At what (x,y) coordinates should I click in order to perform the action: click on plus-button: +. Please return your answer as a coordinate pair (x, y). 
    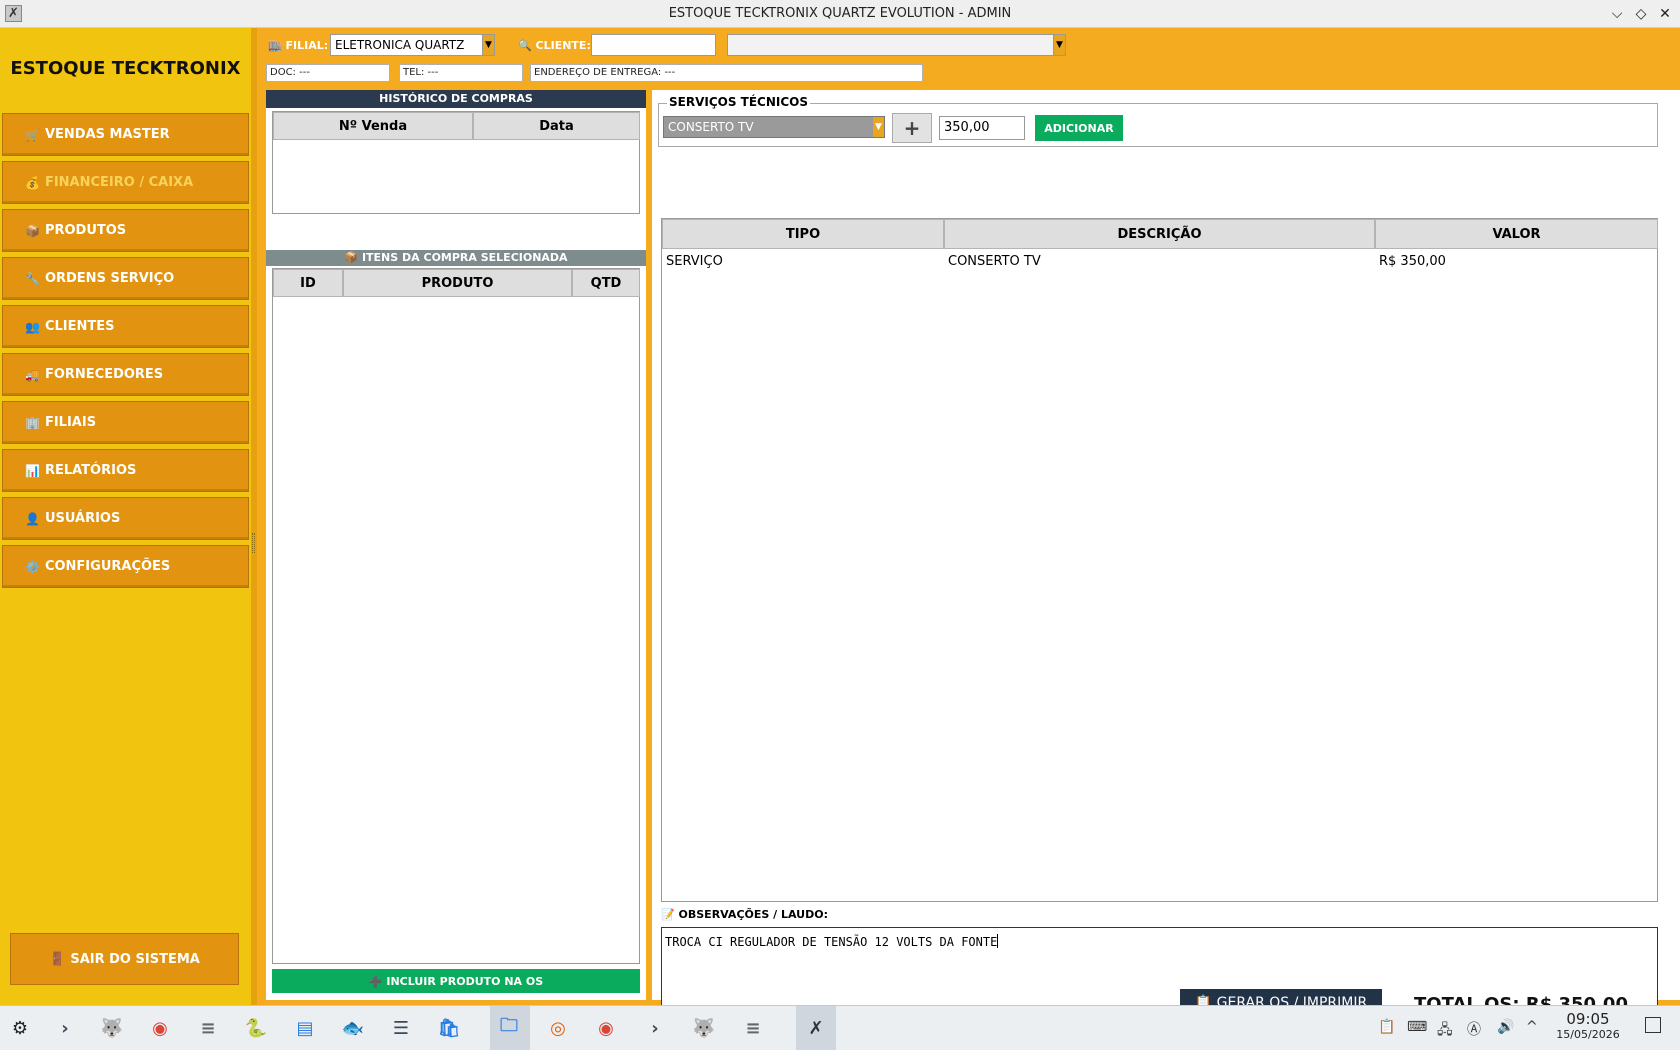
    Looking at the image, I should click on (912, 128).